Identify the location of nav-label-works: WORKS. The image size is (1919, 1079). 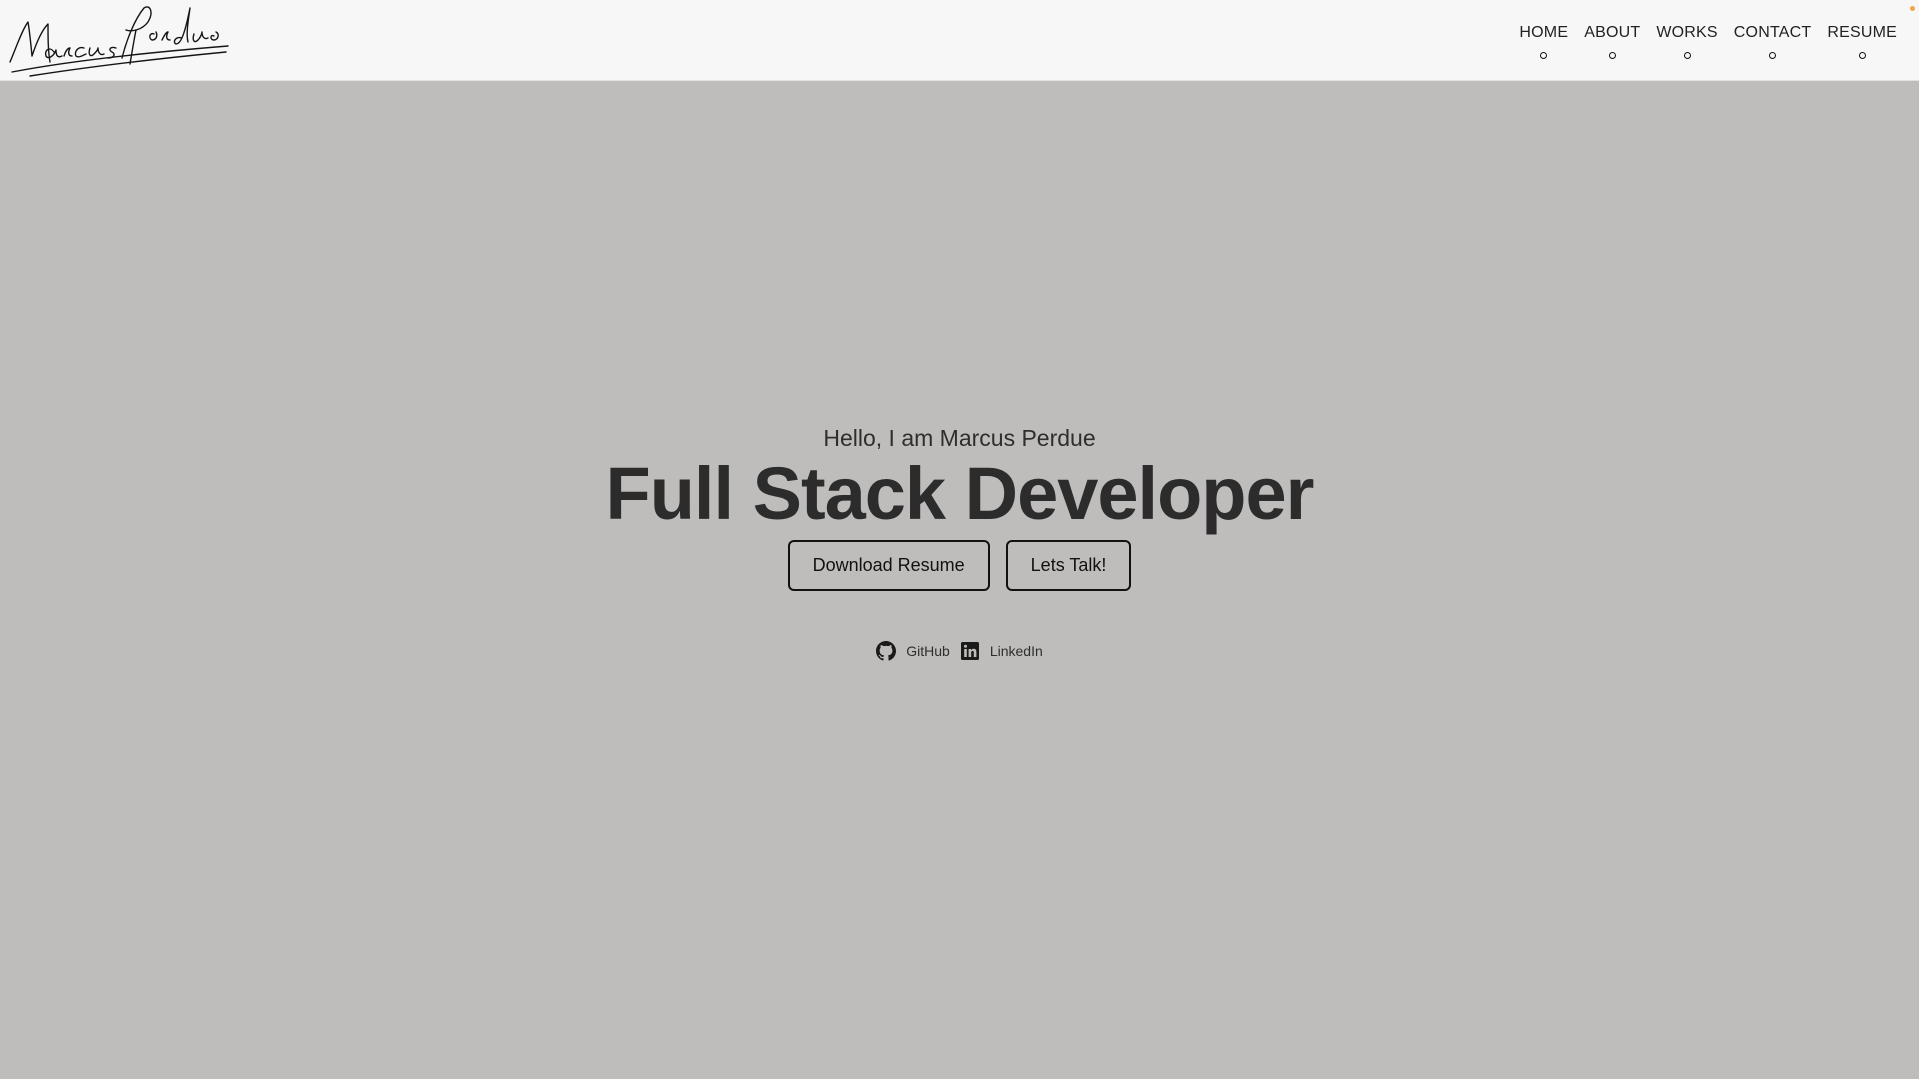
(1687, 32).